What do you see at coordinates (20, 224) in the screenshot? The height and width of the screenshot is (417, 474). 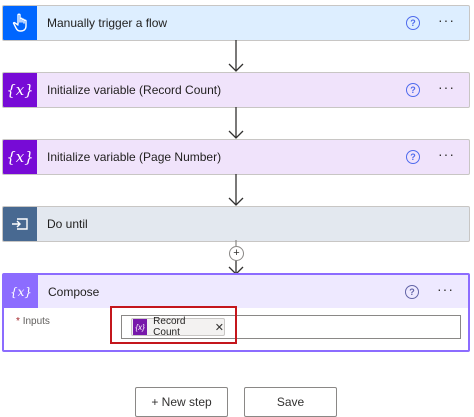 I see `loop-icon` at bounding box center [20, 224].